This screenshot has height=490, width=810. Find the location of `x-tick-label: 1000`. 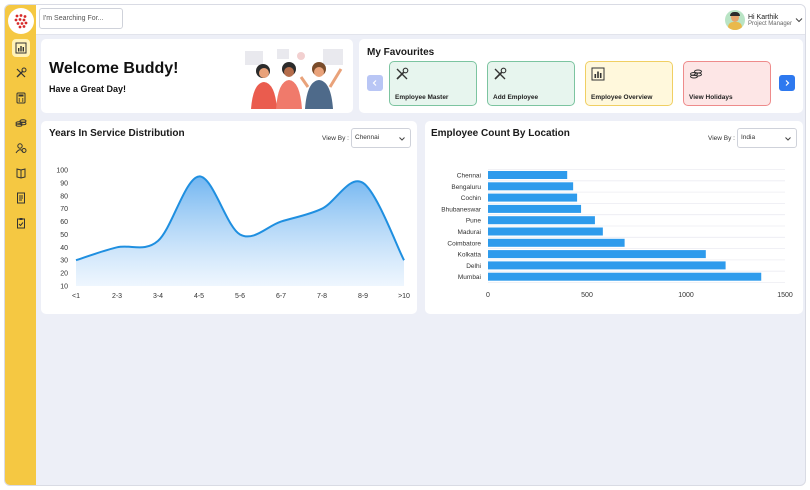

x-tick-label: 1000 is located at coordinates (686, 295).